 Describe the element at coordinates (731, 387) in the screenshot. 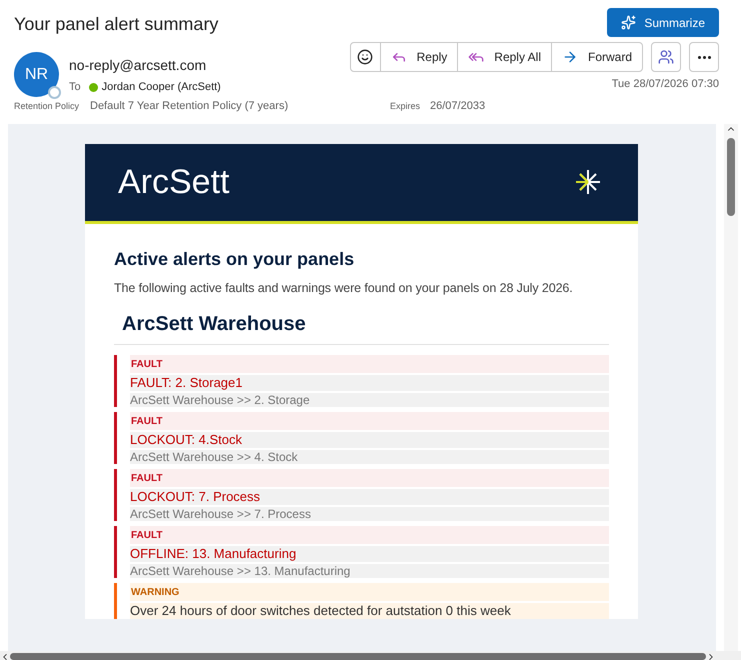

I see `vertical-scrollbar` at that location.